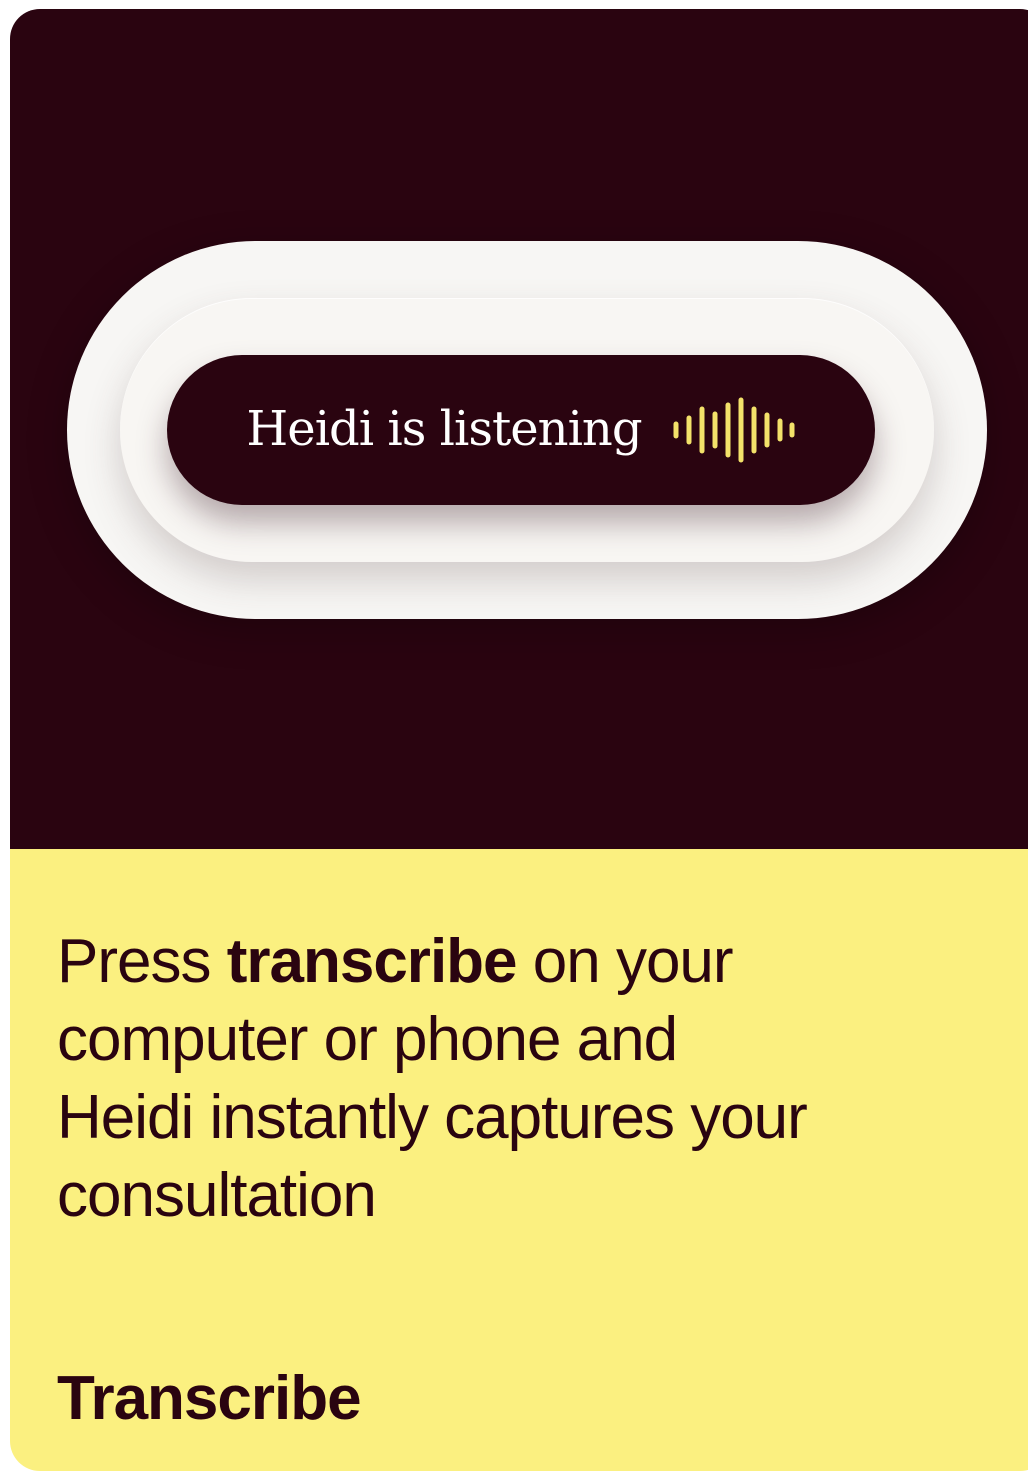 The width and height of the screenshot is (1028, 1478). Describe the element at coordinates (734, 430) in the screenshot. I see `audio-waveform-icon` at that location.